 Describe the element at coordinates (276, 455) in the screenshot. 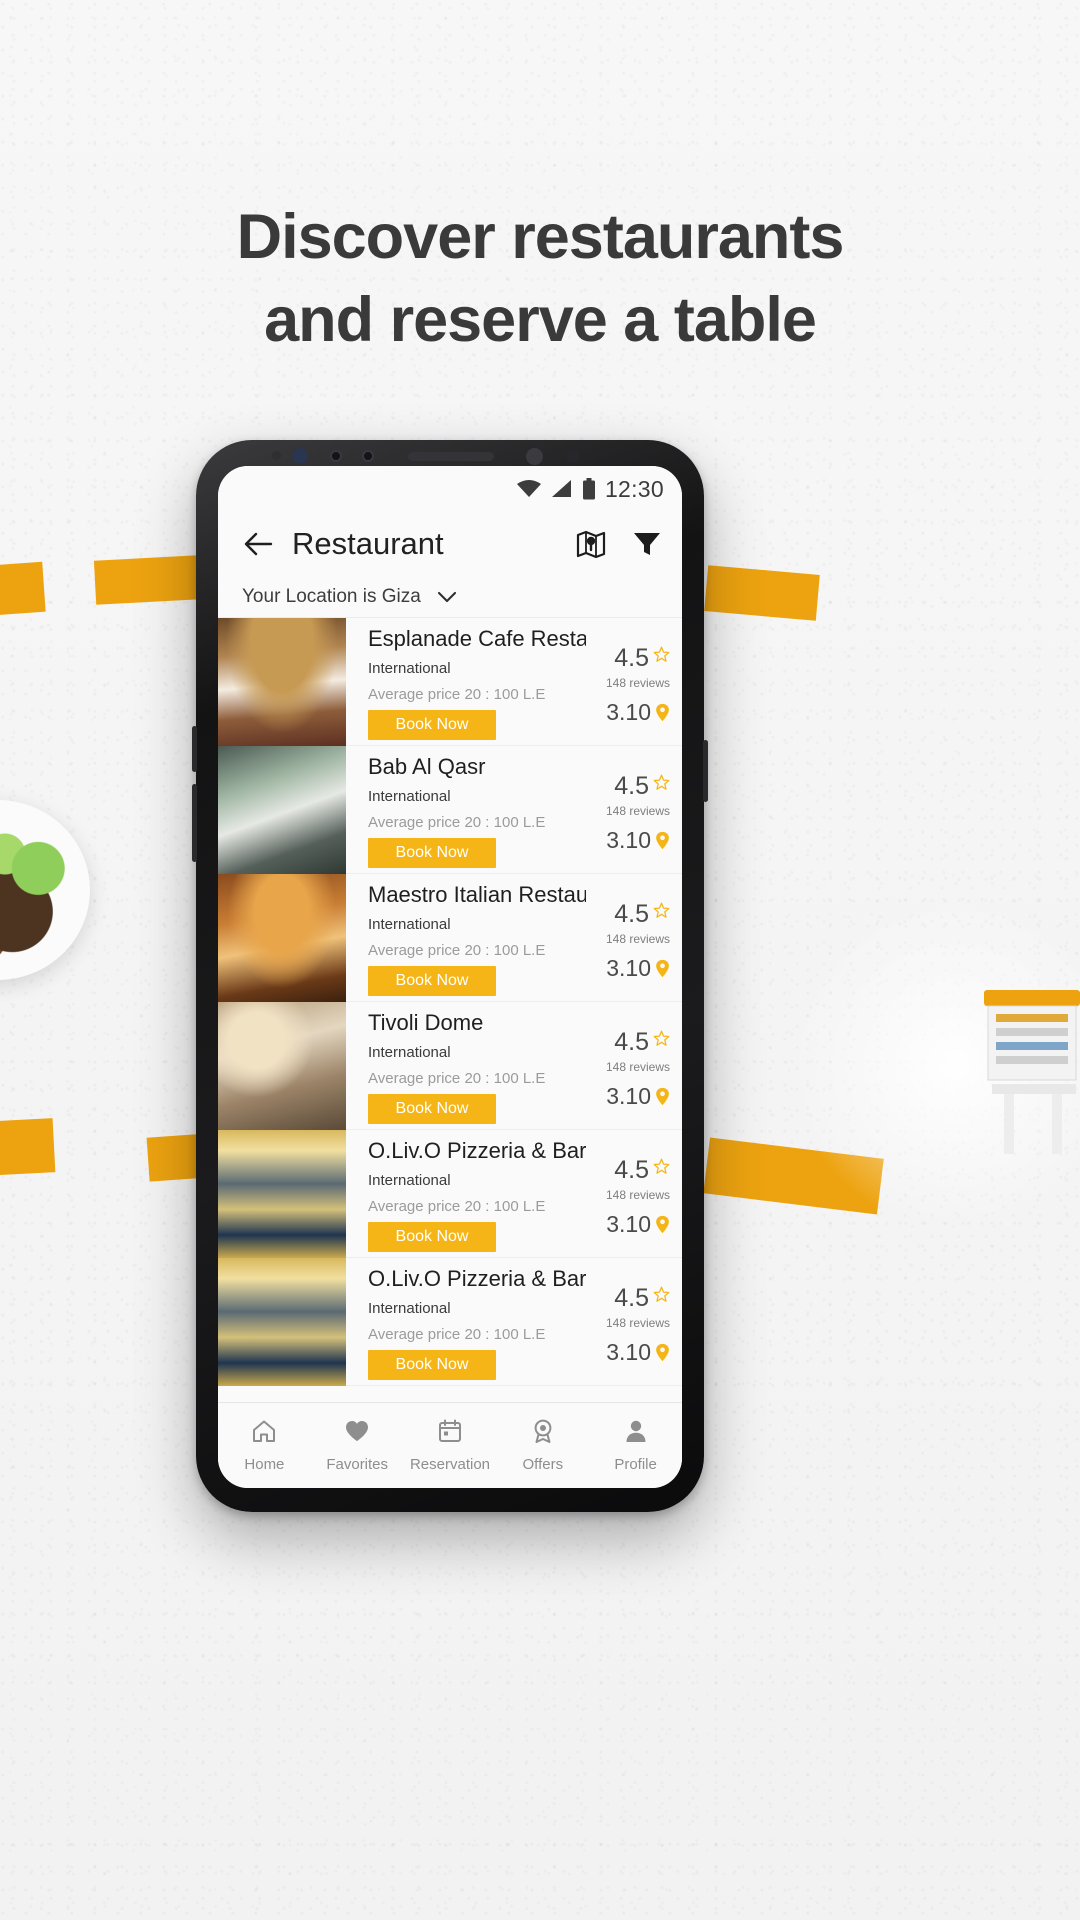

I see `proximity-sensor-icon` at that location.